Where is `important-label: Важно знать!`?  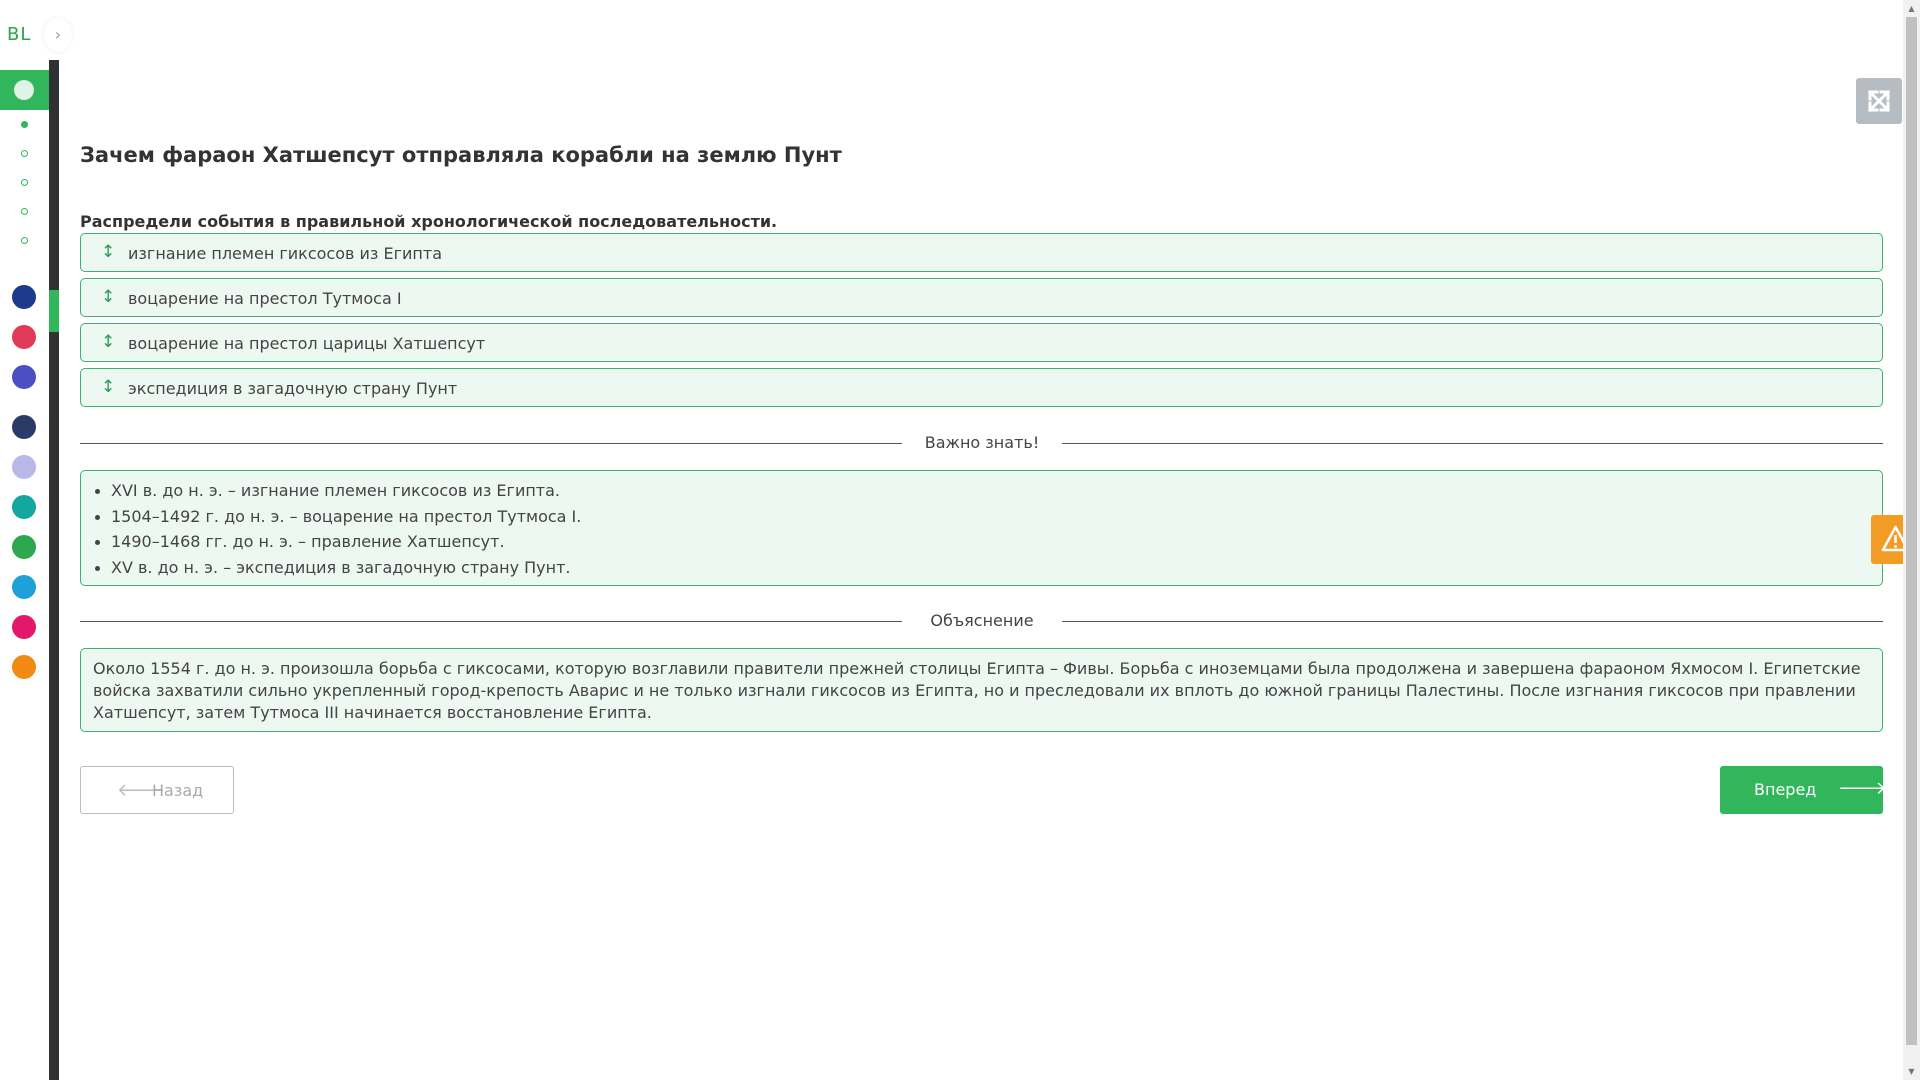
important-label: Важно знать! is located at coordinates (982, 442).